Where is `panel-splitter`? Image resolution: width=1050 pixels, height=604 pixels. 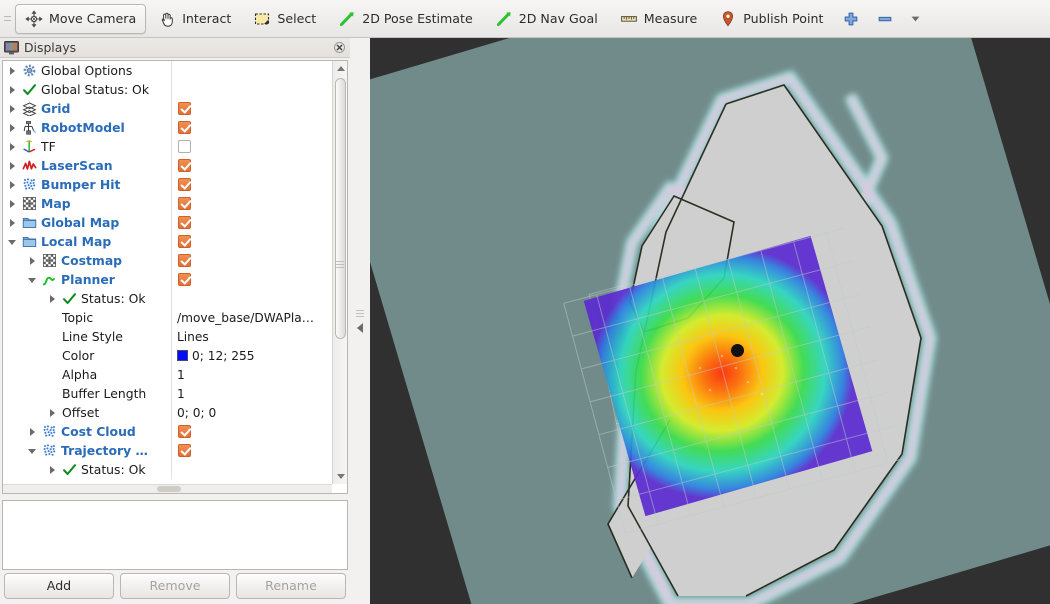
panel-splitter is located at coordinates (360, 321).